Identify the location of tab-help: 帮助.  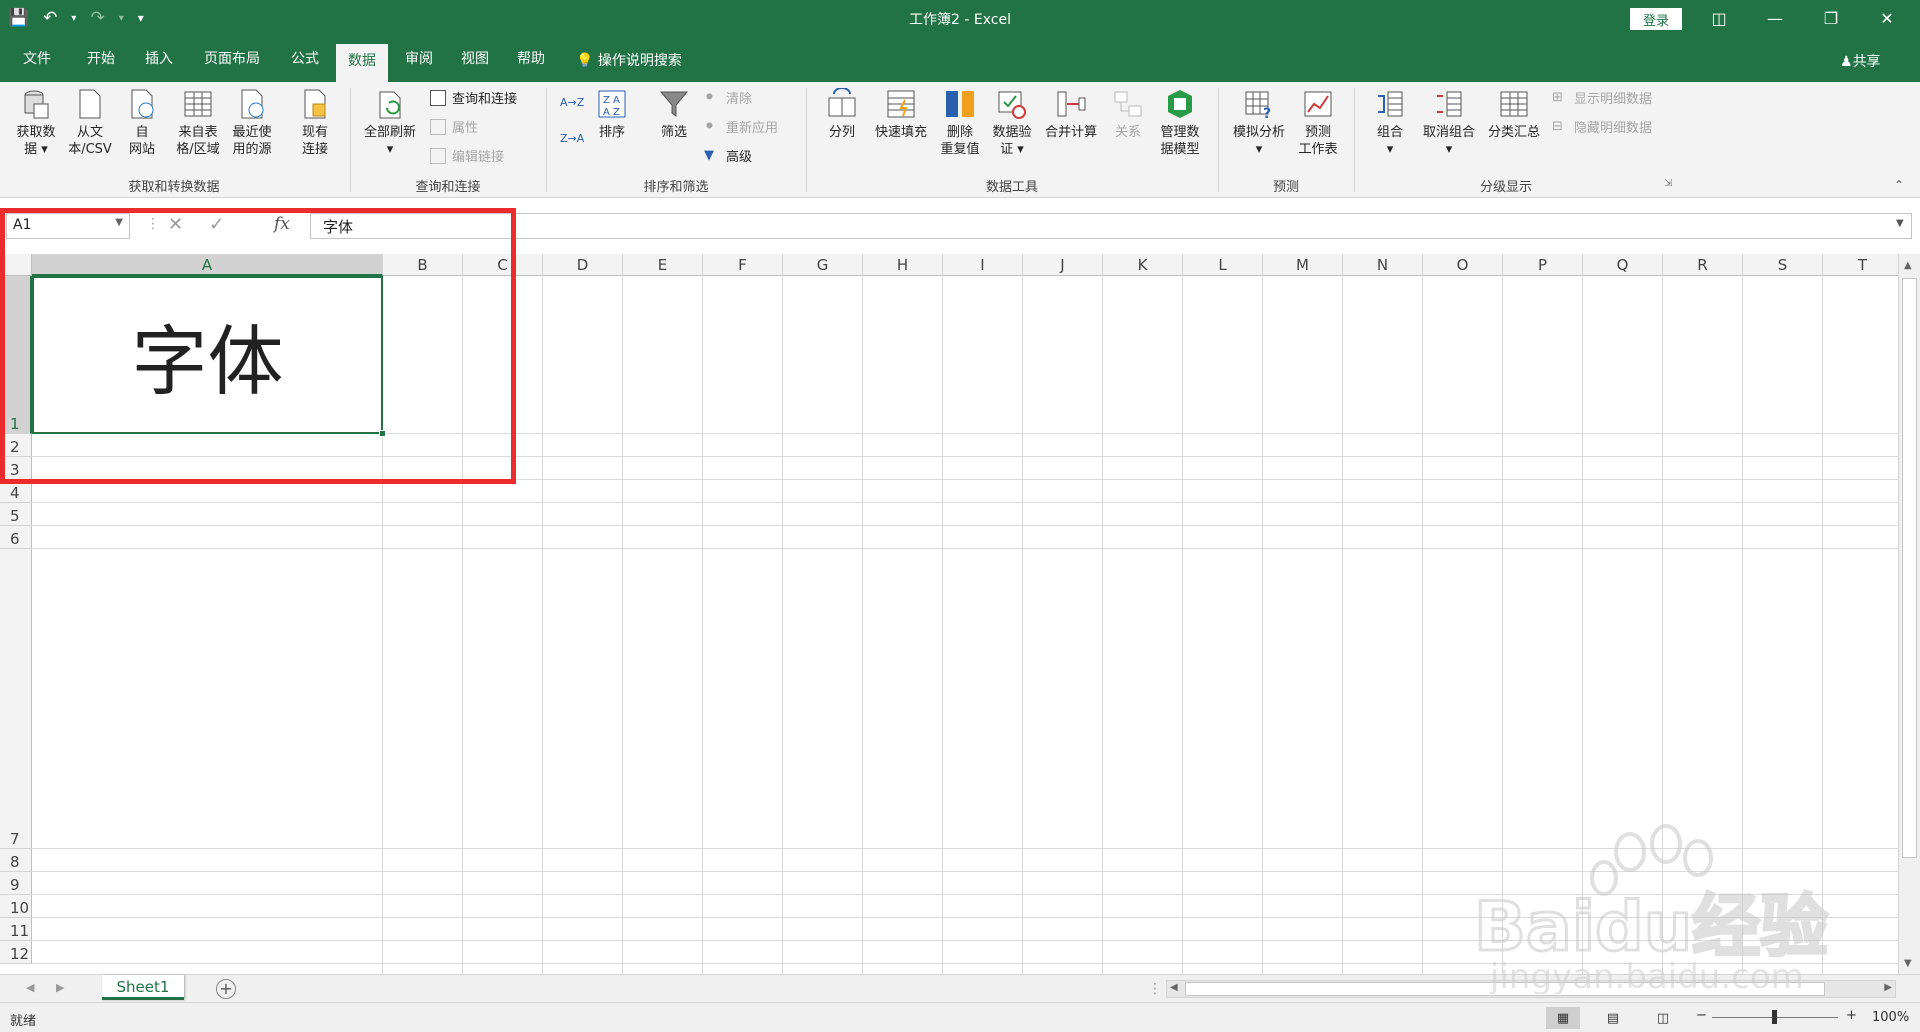
(531, 59).